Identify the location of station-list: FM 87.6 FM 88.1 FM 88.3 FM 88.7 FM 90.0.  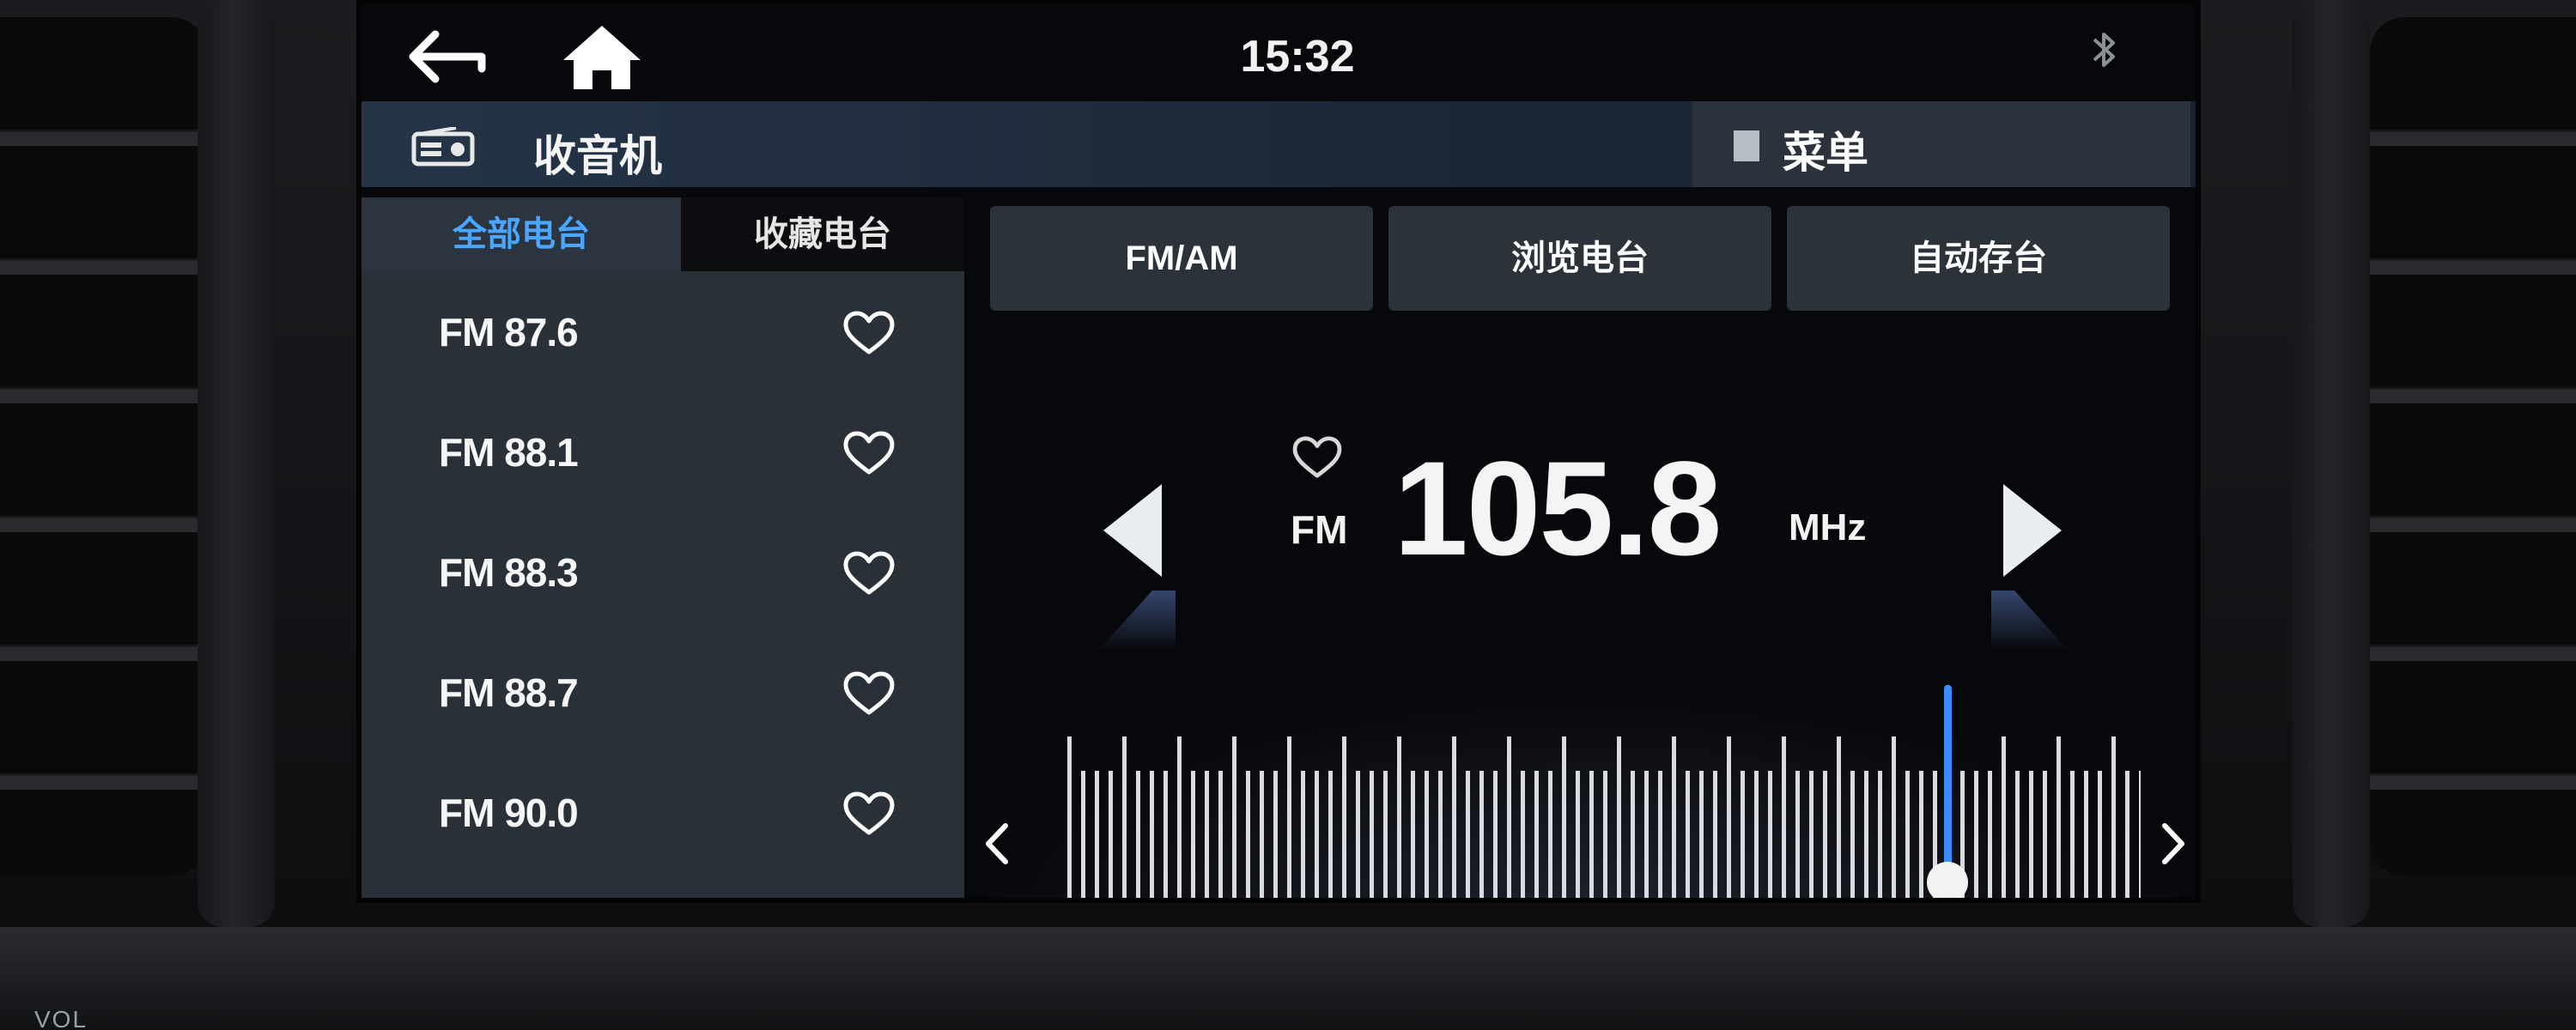
(662, 584).